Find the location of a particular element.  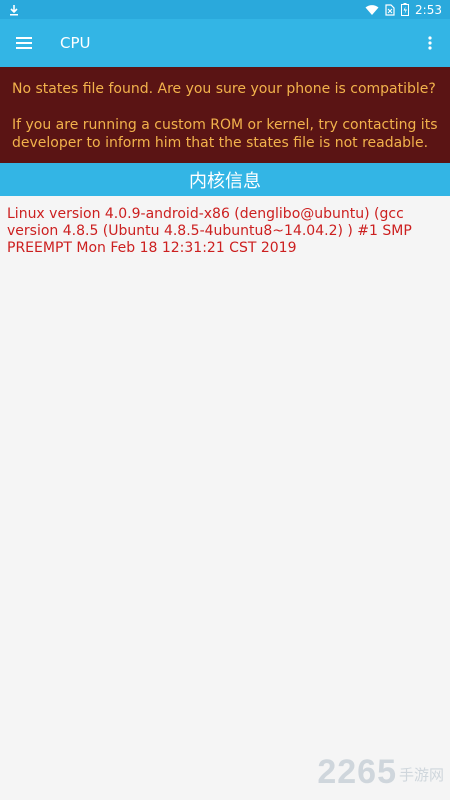

status-bar: 2:53 is located at coordinates (225, 9).